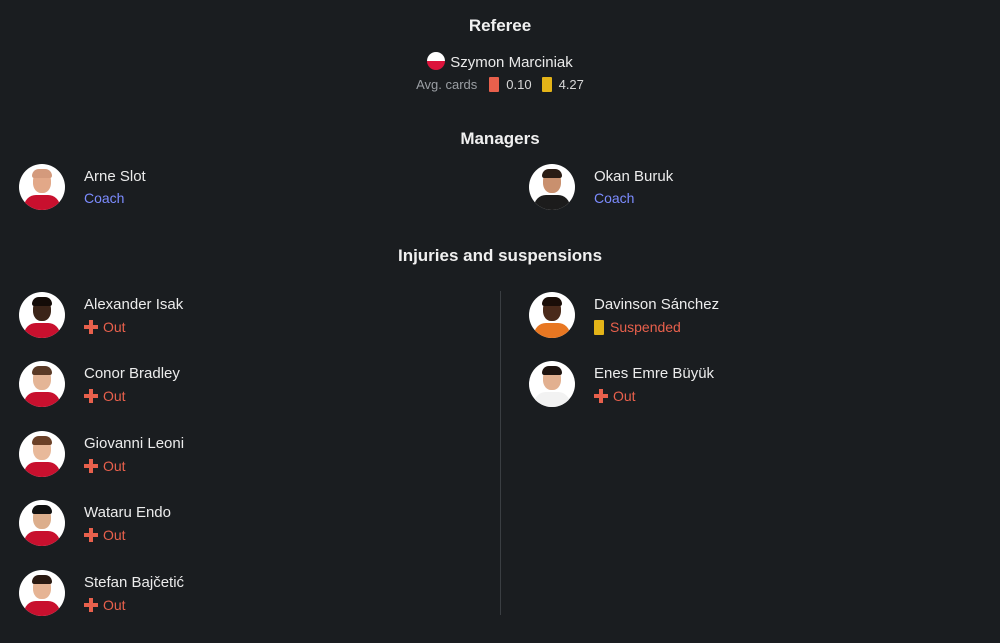 The image size is (1000, 643). What do you see at coordinates (729, 188) in the screenshot?
I see `manager-away: Okan Buruk Coach` at bounding box center [729, 188].